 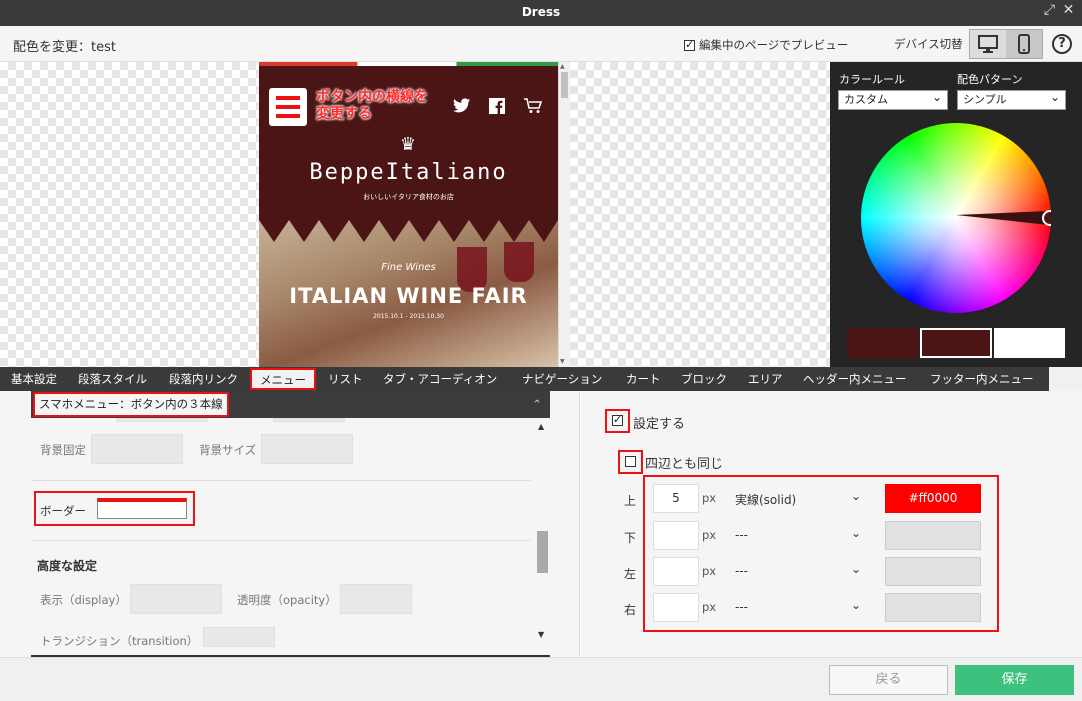 I want to click on callout-line-1: ボタン内の横線を, so click(x=372, y=97).